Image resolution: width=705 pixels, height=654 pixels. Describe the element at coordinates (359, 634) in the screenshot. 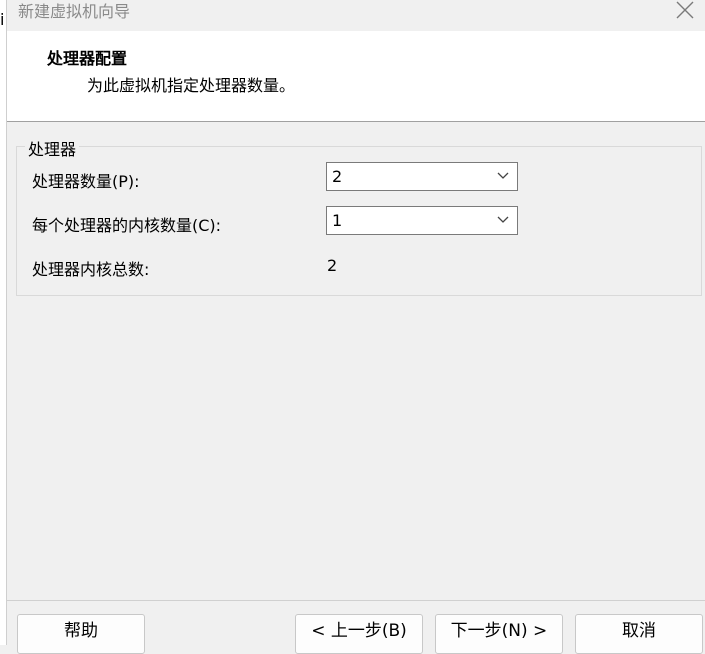

I see `back-button: < 上一步(B)` at that location.